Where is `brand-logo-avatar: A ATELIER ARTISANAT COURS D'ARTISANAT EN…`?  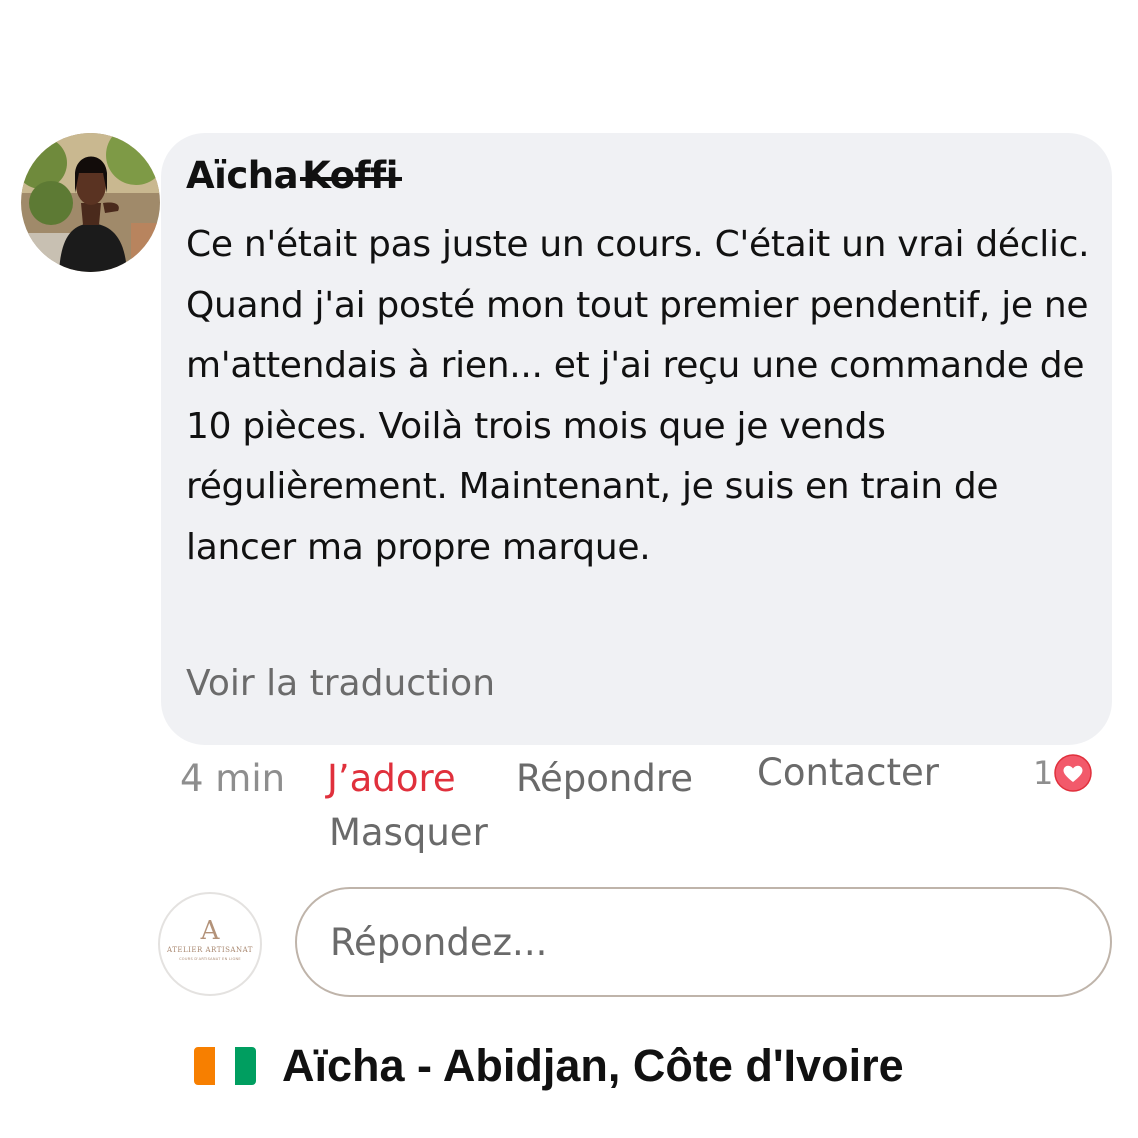
brand-logo-avatar: A ATELIER ARTISANAT COURS D'ARTISANAT EN… is located at coordinates (210, 944).